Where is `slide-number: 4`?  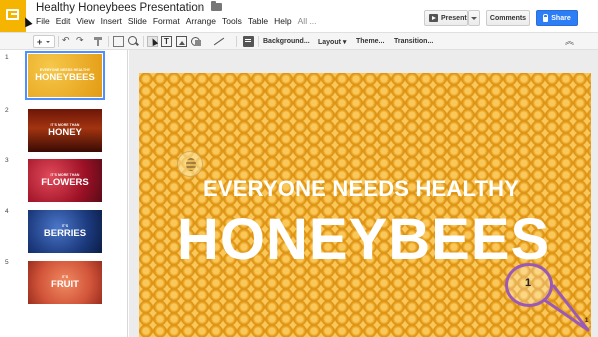 slide-number: 4 is located at coordinates (7, 211).